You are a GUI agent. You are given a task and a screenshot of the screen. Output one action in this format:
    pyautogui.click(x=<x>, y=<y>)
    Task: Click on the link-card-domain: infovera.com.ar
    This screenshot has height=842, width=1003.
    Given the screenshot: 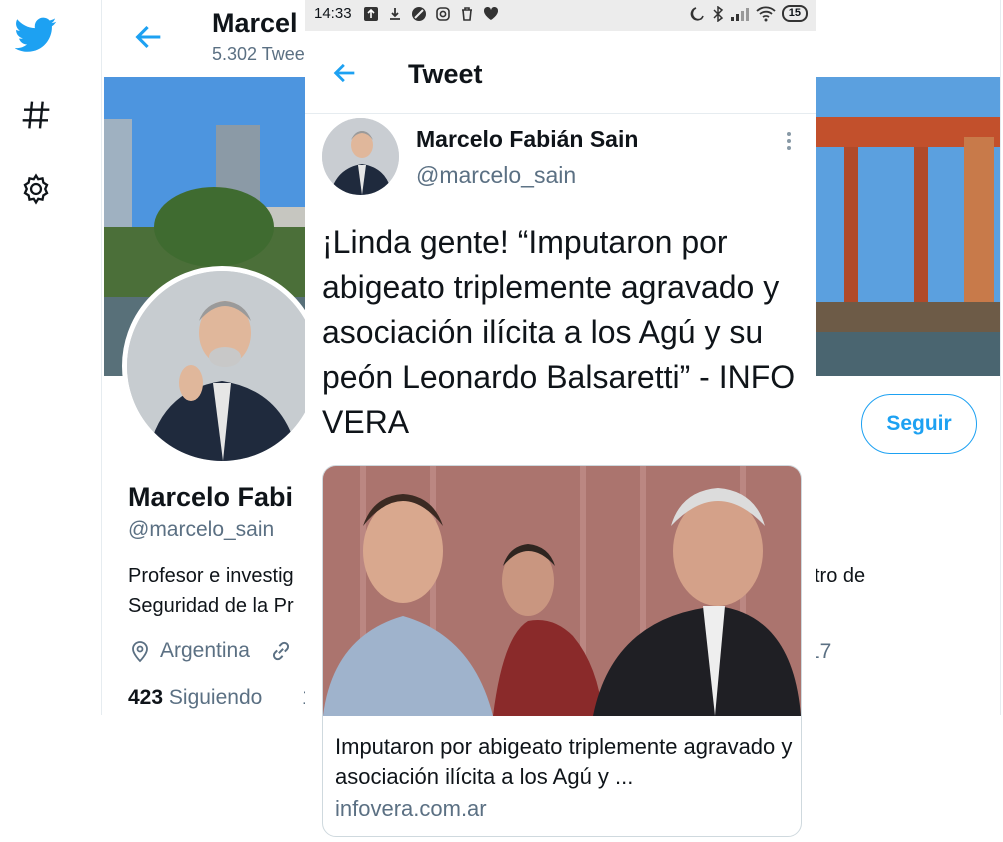 What is the action you would take?
    pyautogui.click(x=411, y=808)
    